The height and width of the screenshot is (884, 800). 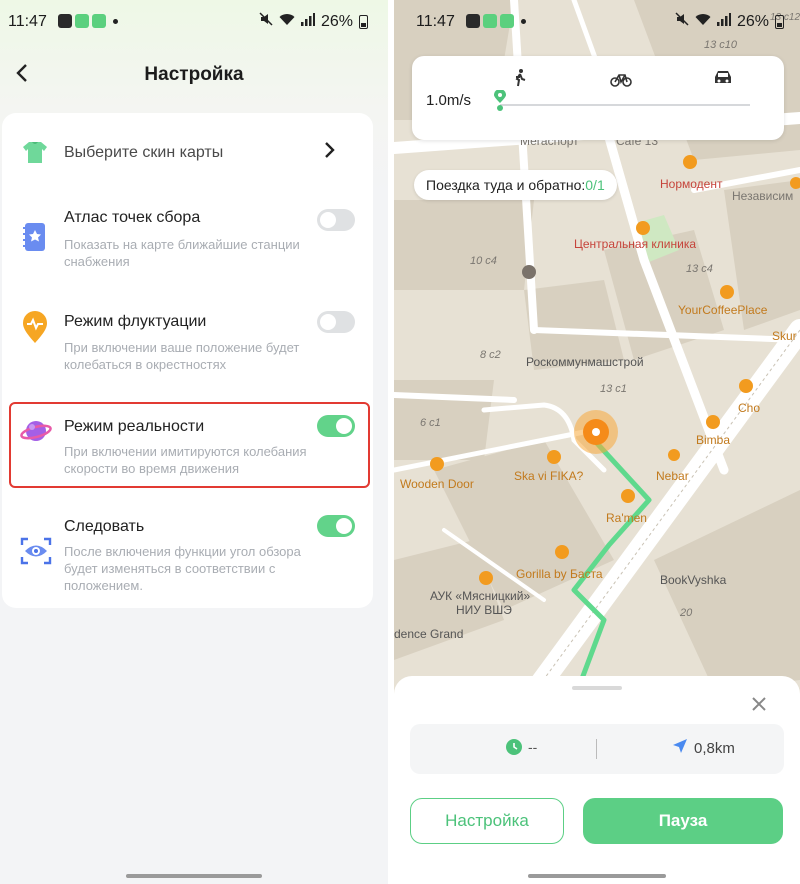 I want to click on setting-map-skin: Выберите скин карты, so click(x=187, y=153).